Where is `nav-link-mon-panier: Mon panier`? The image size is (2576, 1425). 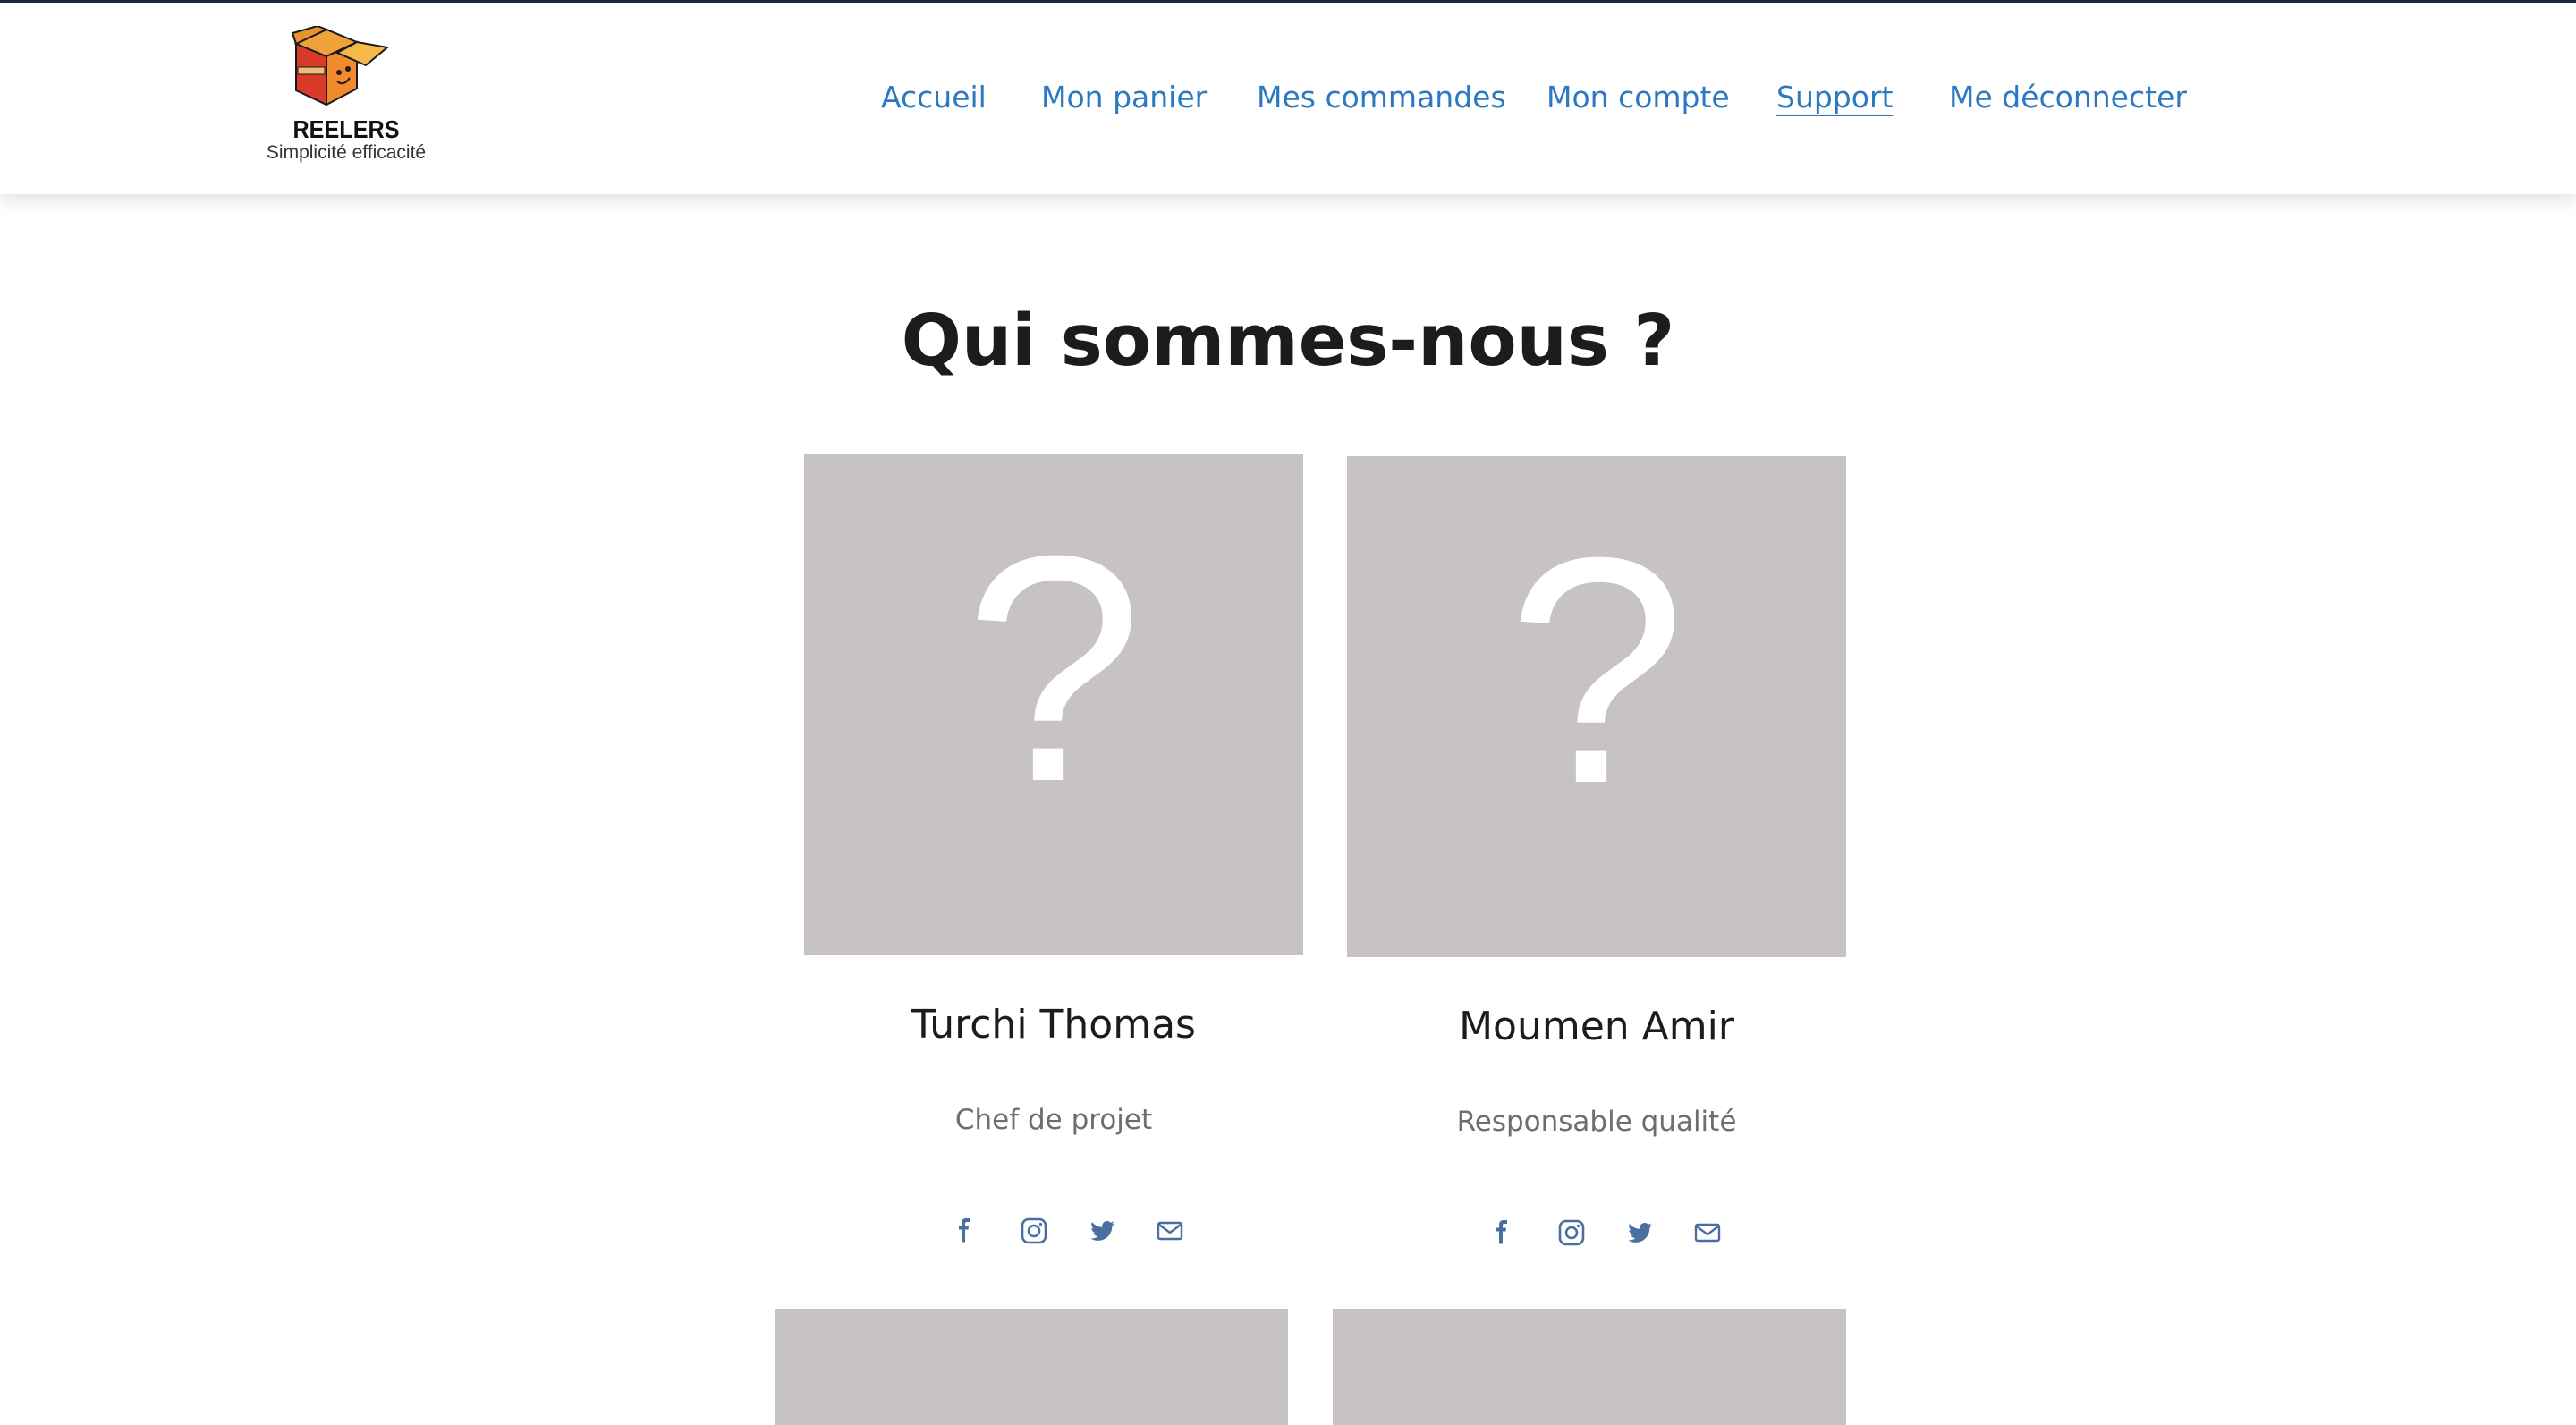
nav-link-mon-panier: Mon panier is located at coordinates (1124, 97).